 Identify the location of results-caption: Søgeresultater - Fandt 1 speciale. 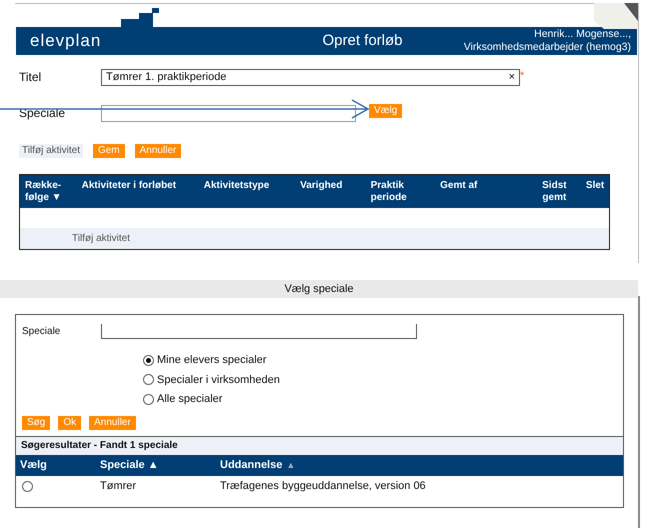
(99, 446).